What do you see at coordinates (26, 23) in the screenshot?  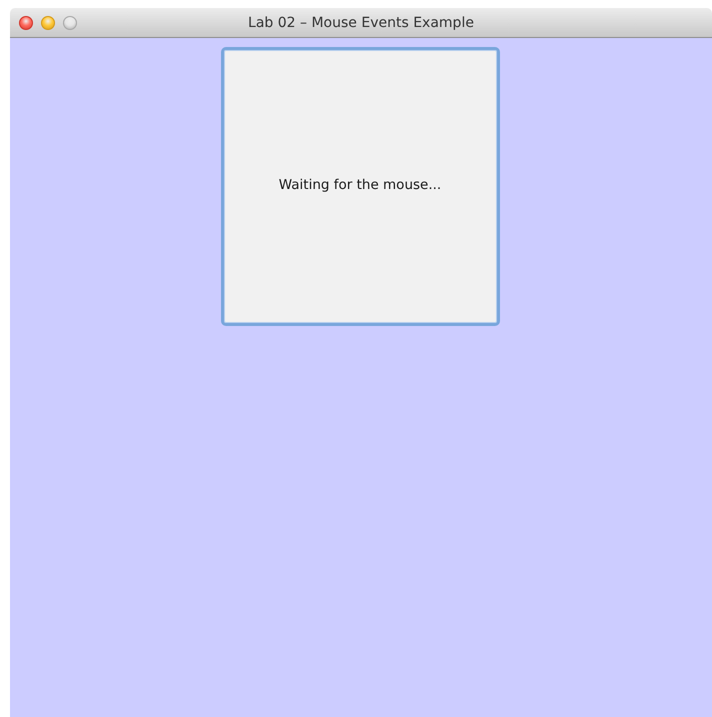 I see `close-button` at bounding box center [26, 23].